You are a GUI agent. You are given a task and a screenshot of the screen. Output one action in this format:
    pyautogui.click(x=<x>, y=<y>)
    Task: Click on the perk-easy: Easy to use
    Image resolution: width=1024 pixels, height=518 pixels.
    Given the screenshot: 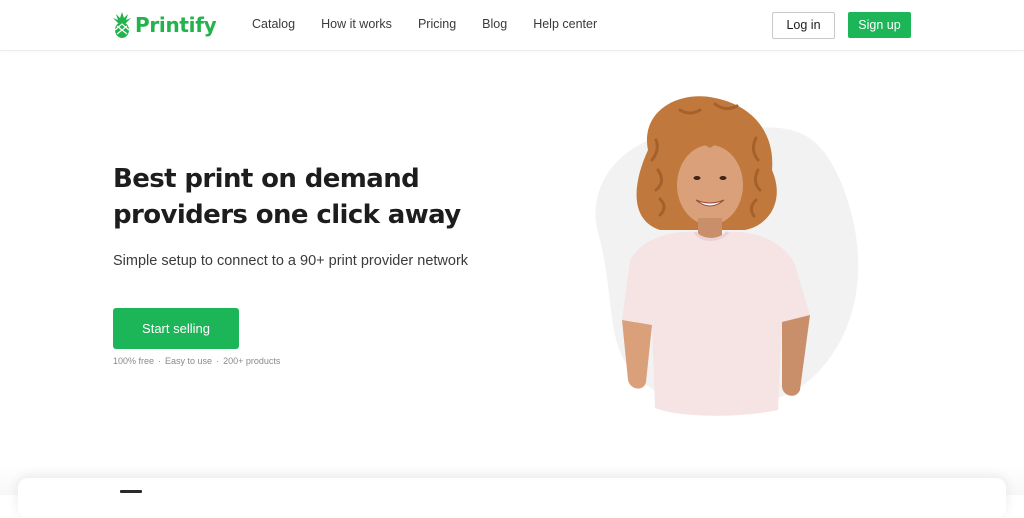 What is the action you would take?
    pyautogui.click(x=189, y=361)
    